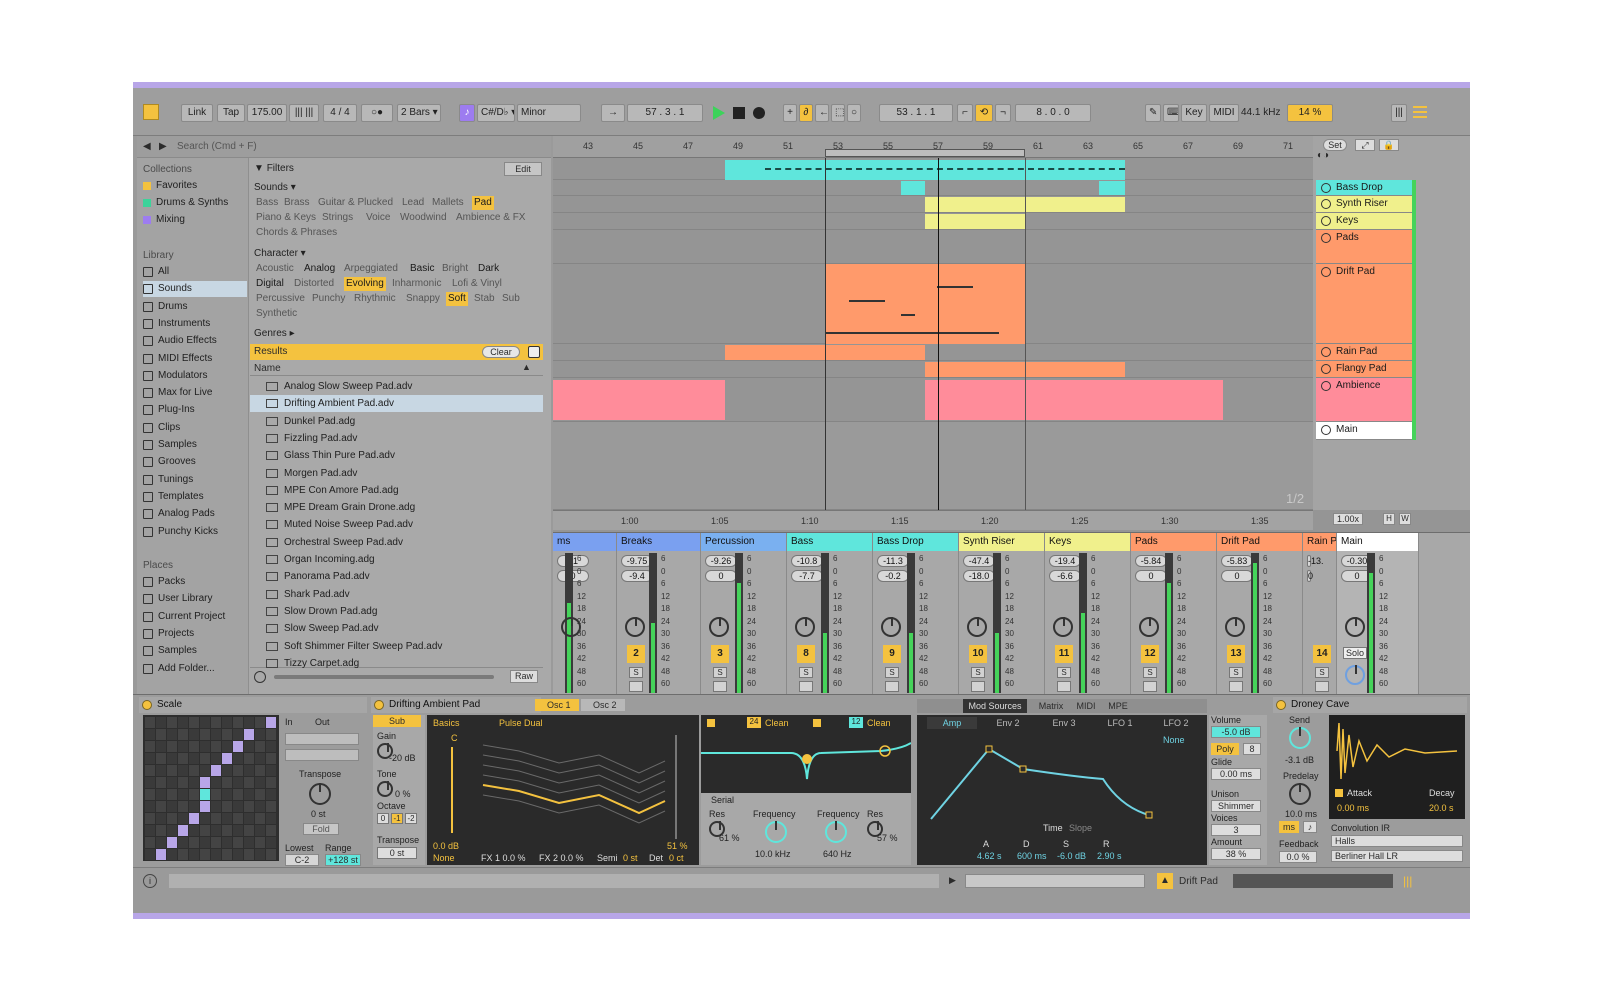 This screenshot has height=1000, width=1600. Describe the element at coordinates (296, 233) in the screenshot. I see `sound-tag: Chords & Phrases` at that location.